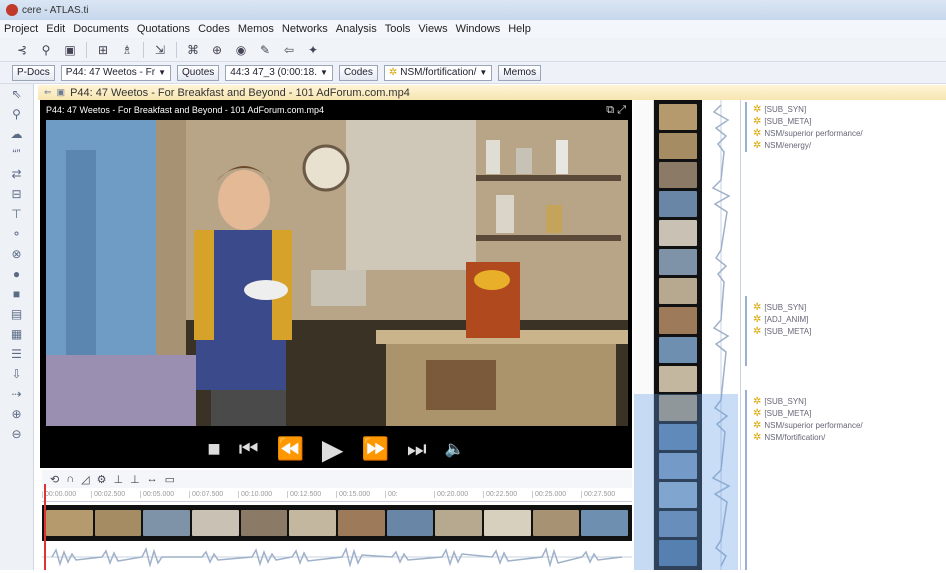  I want to click on audio-waveform, so click(337, 557).